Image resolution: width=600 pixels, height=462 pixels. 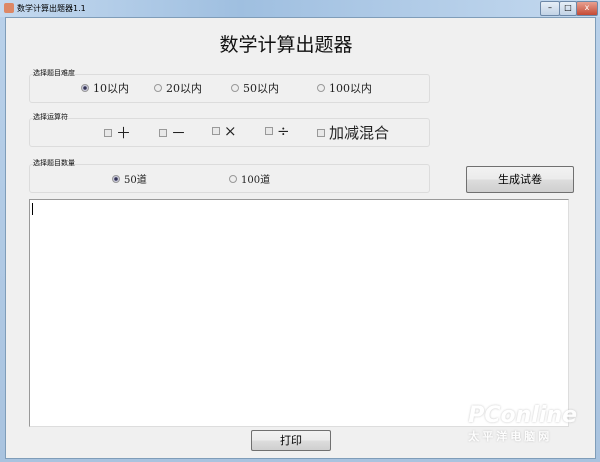 I want to click on option-label: 20以内, so click(x=184, y=88).